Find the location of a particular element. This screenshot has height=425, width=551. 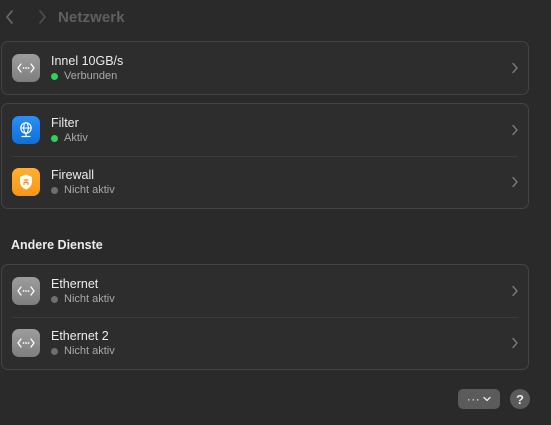

more-actions-button: ··· is located at coordinates (479, 399).